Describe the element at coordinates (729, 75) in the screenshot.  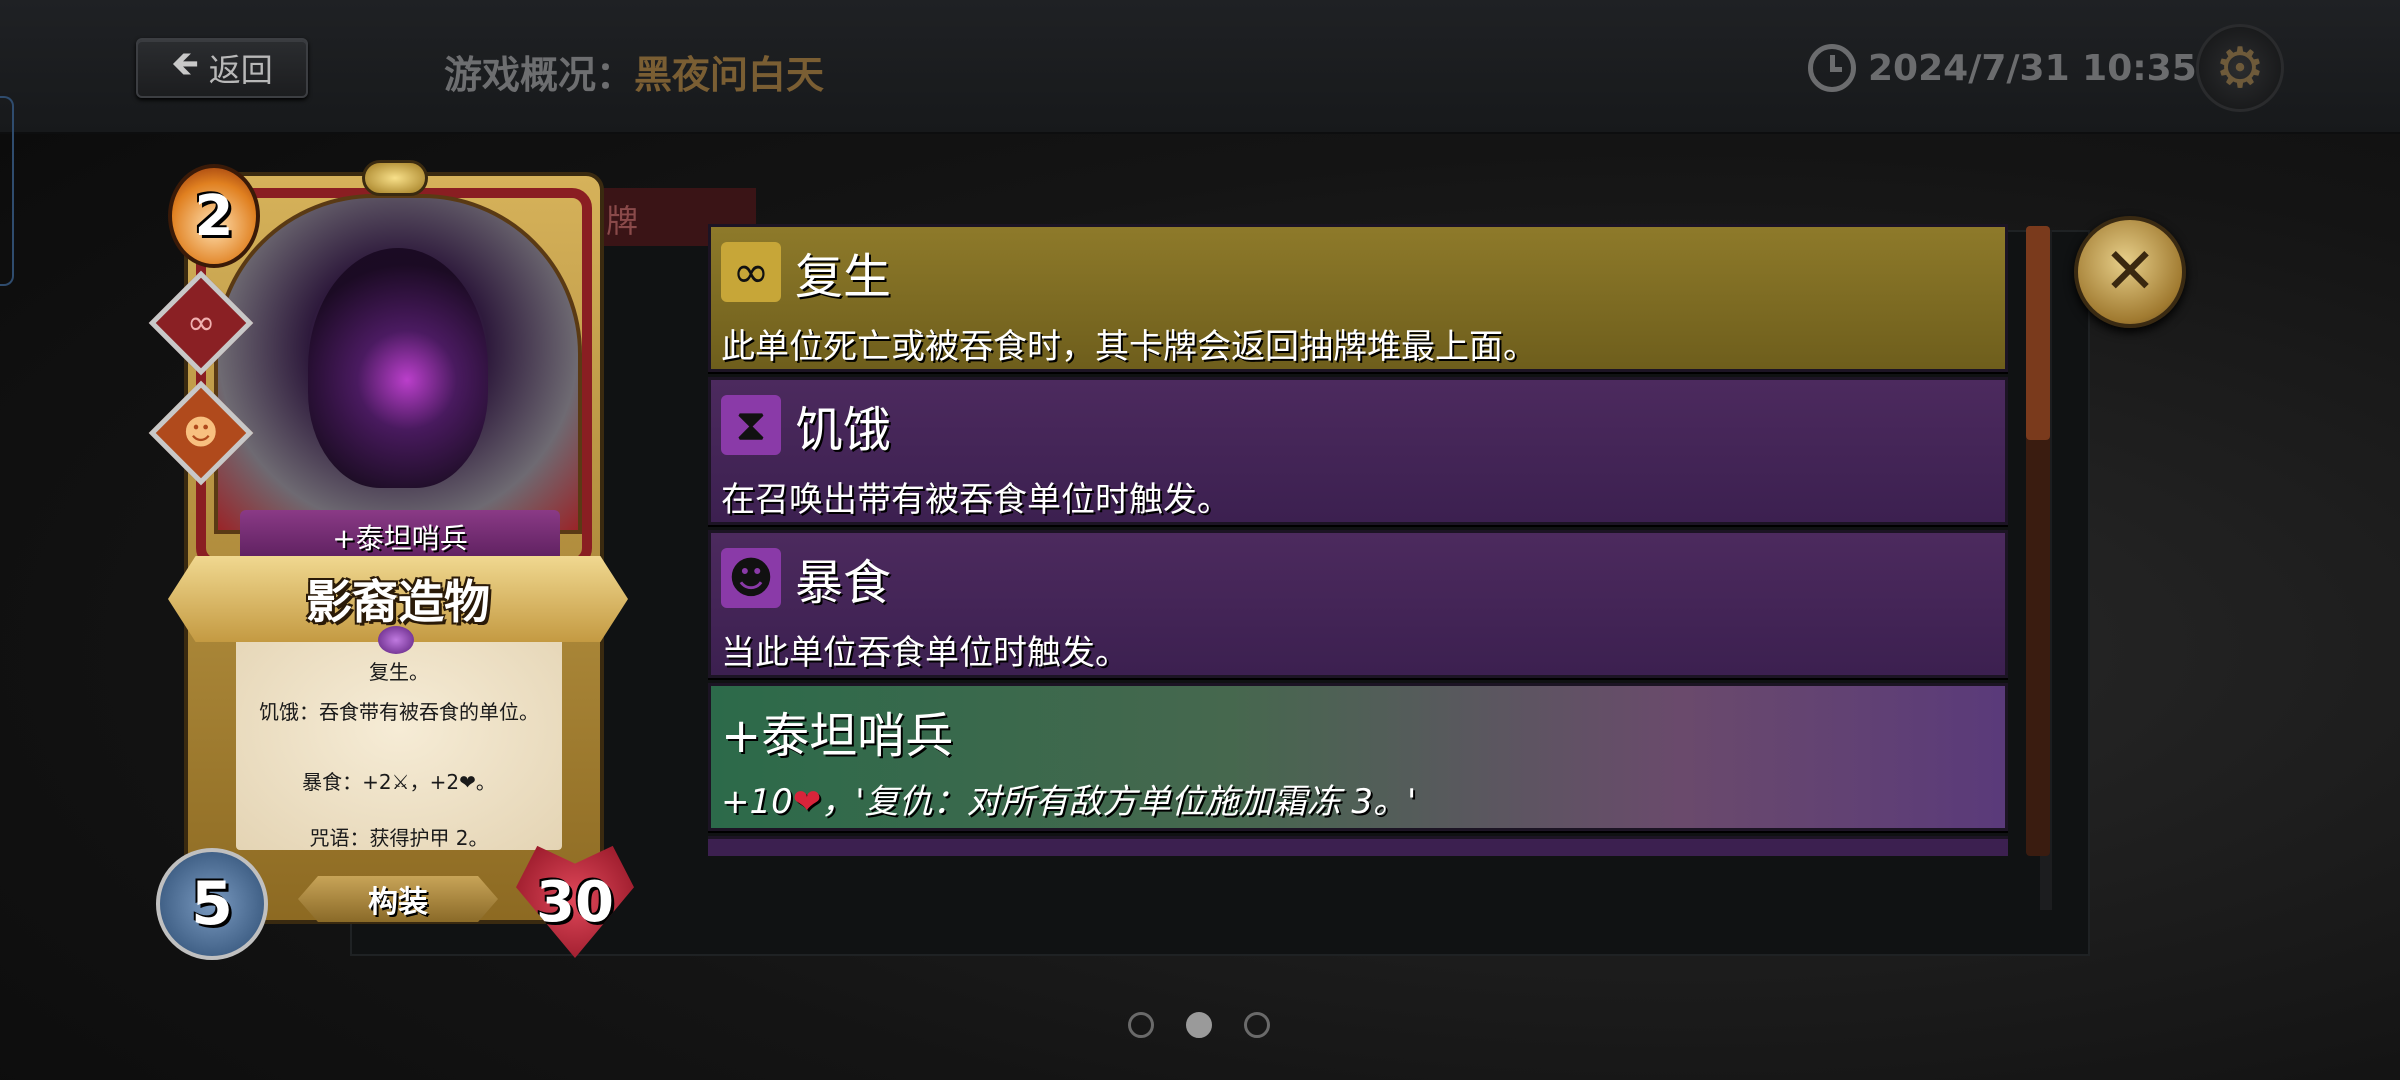
I see `overview-game-name: 黑夜问白天` at that location.